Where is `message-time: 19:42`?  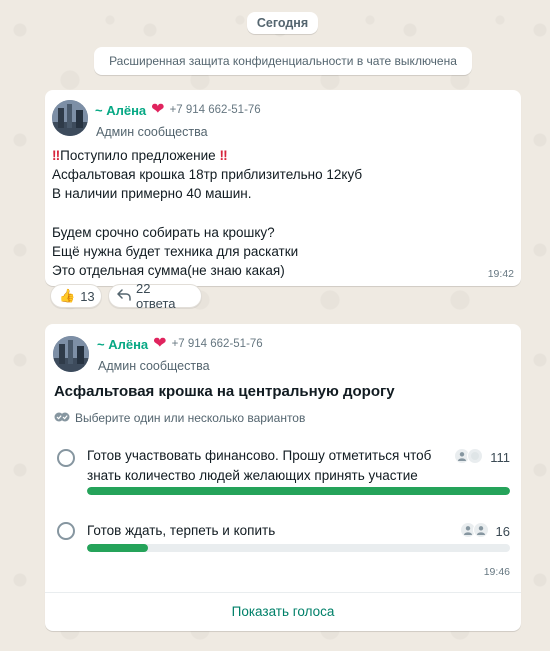 message-time: 19:42 is located at coordinates (500, 274).